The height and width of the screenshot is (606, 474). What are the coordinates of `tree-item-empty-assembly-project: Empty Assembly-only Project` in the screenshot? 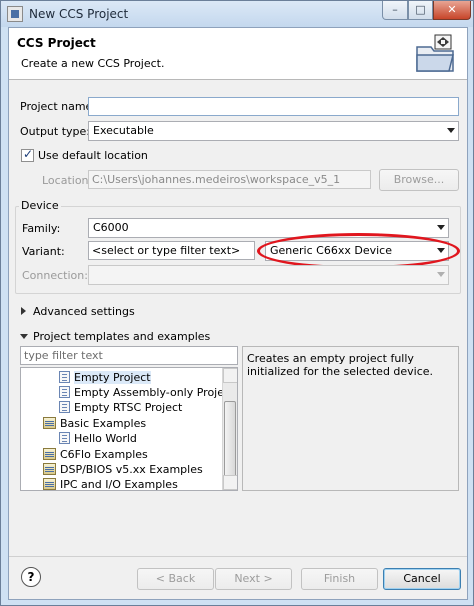 It's located at (146, 392).